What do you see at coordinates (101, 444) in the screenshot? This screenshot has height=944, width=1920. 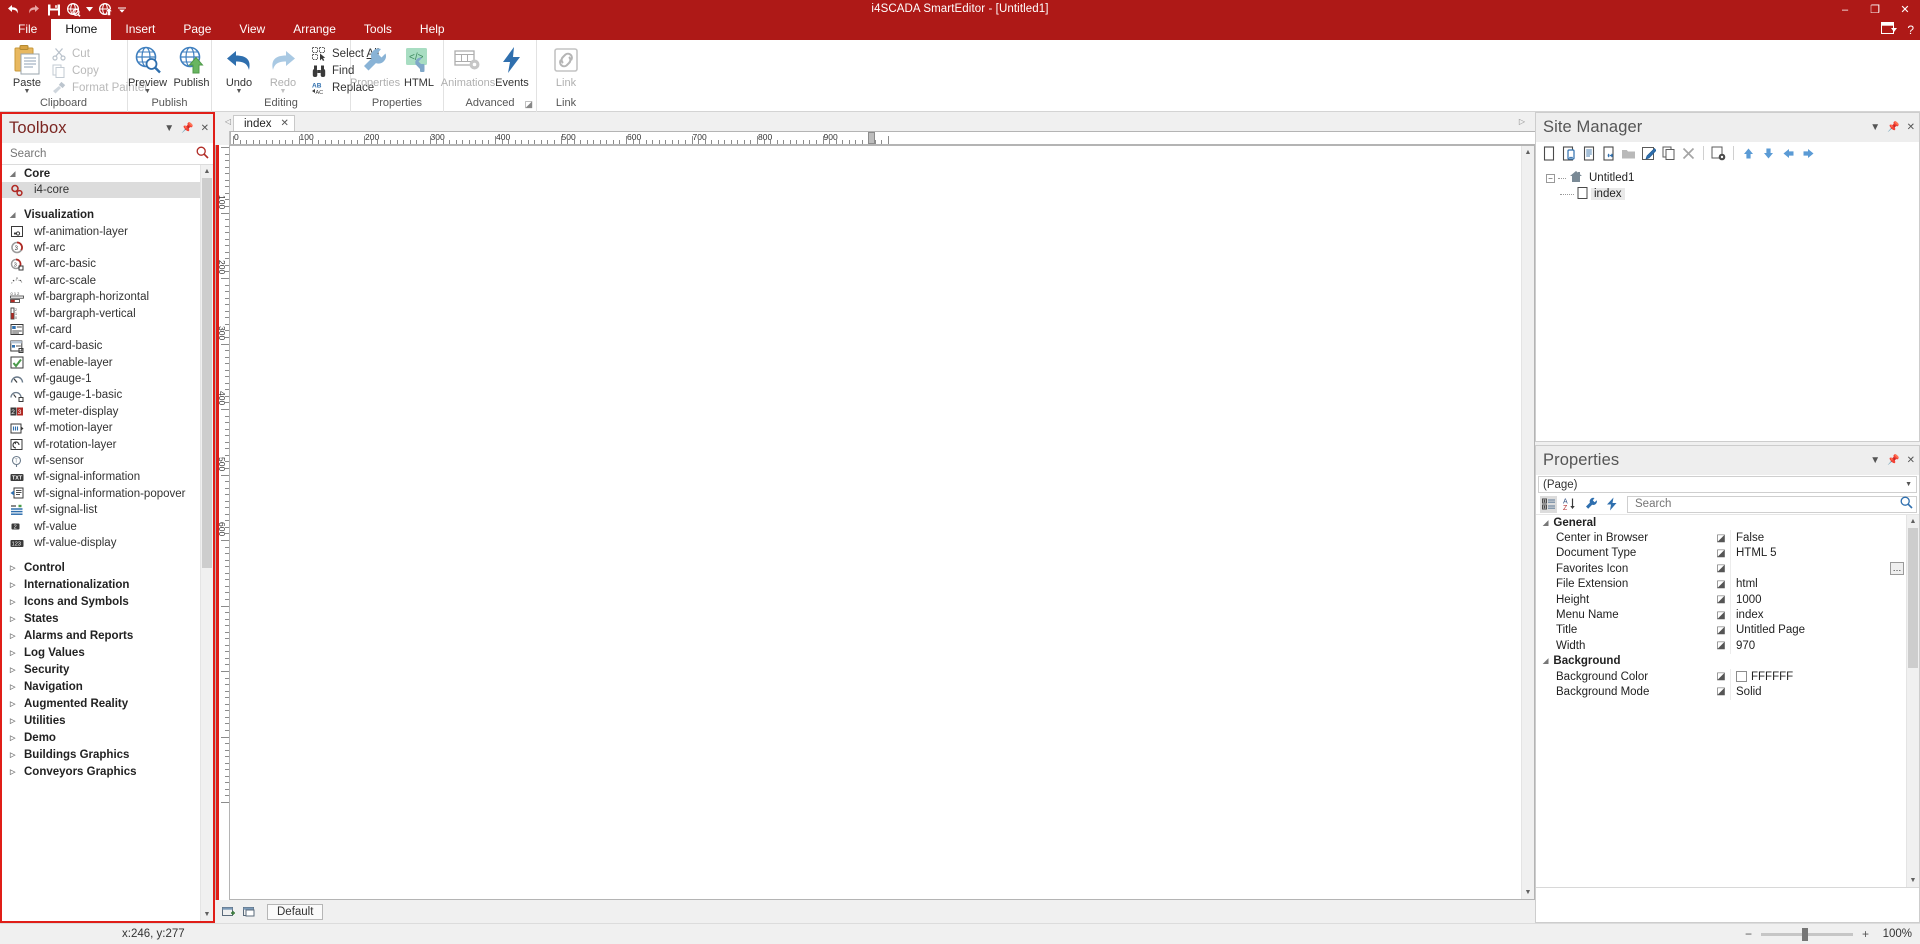 I see `toolbox-item-wf-rotation-layer: wf-rotation-layer` at bounding box center [101, 444].